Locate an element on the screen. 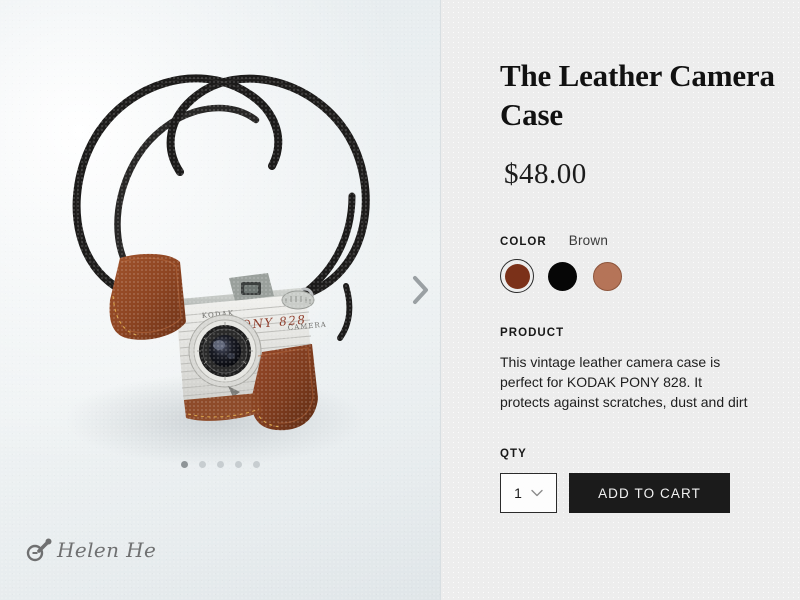 This screenshot has height=600, width=800. chevron-down-icon is located at coordinates (537, 493).